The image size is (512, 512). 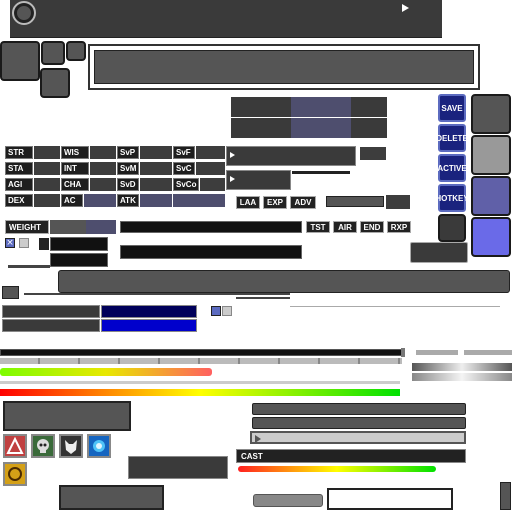 I want to click on progress-end-box, so click(x=398, y=202).